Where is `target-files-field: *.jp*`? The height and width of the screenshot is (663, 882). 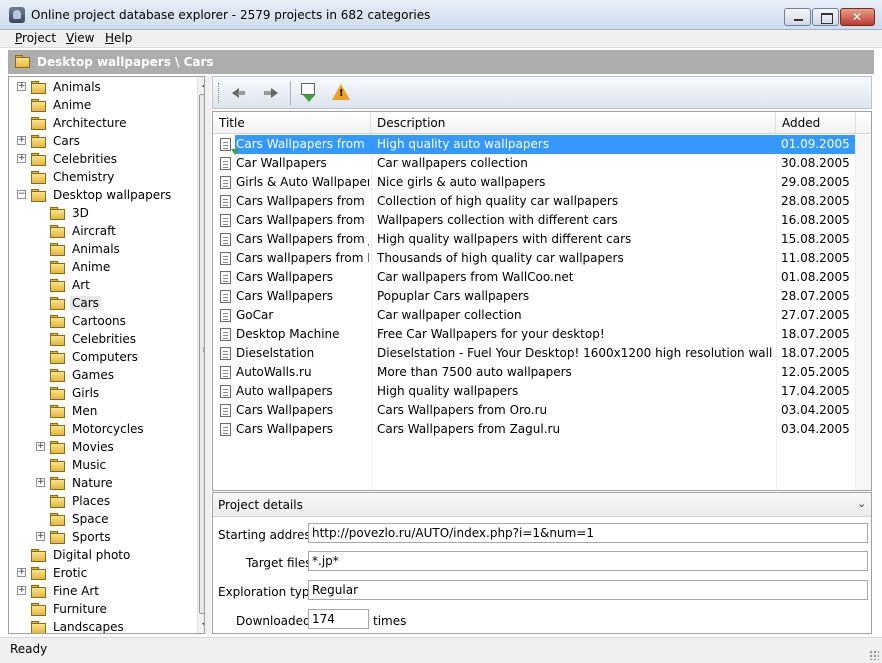
target-files-field: *.jp* is located at coordinates (588, 561).